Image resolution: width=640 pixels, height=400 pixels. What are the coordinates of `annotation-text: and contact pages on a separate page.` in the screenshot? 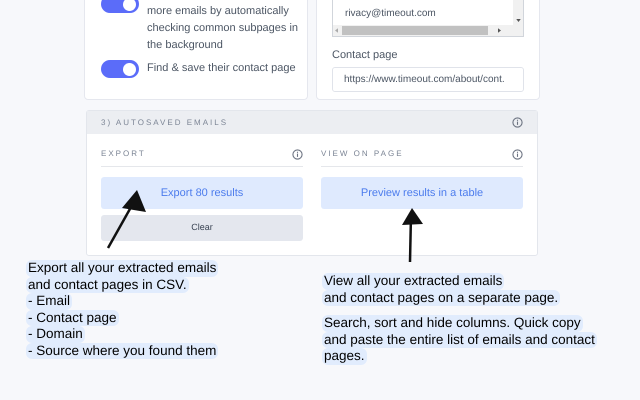 It's located at (441, 298).